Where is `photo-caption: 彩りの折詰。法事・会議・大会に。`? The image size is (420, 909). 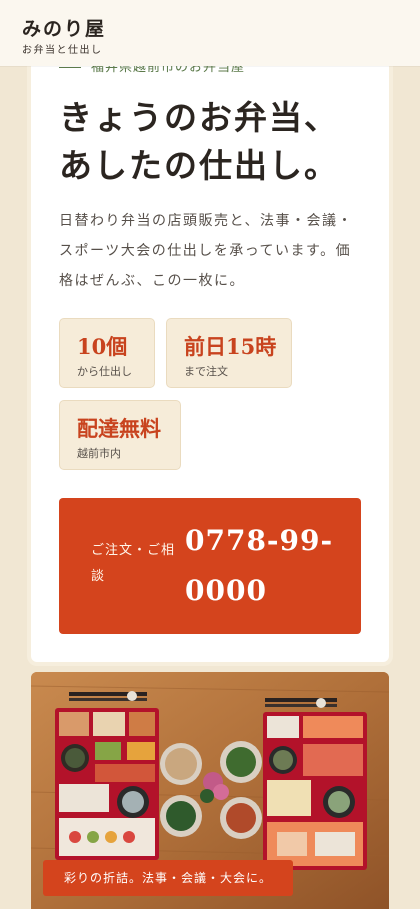
photo-caption: 彩りの折詰。法事・会議・大会に。 is located at coordinates (168, 878).